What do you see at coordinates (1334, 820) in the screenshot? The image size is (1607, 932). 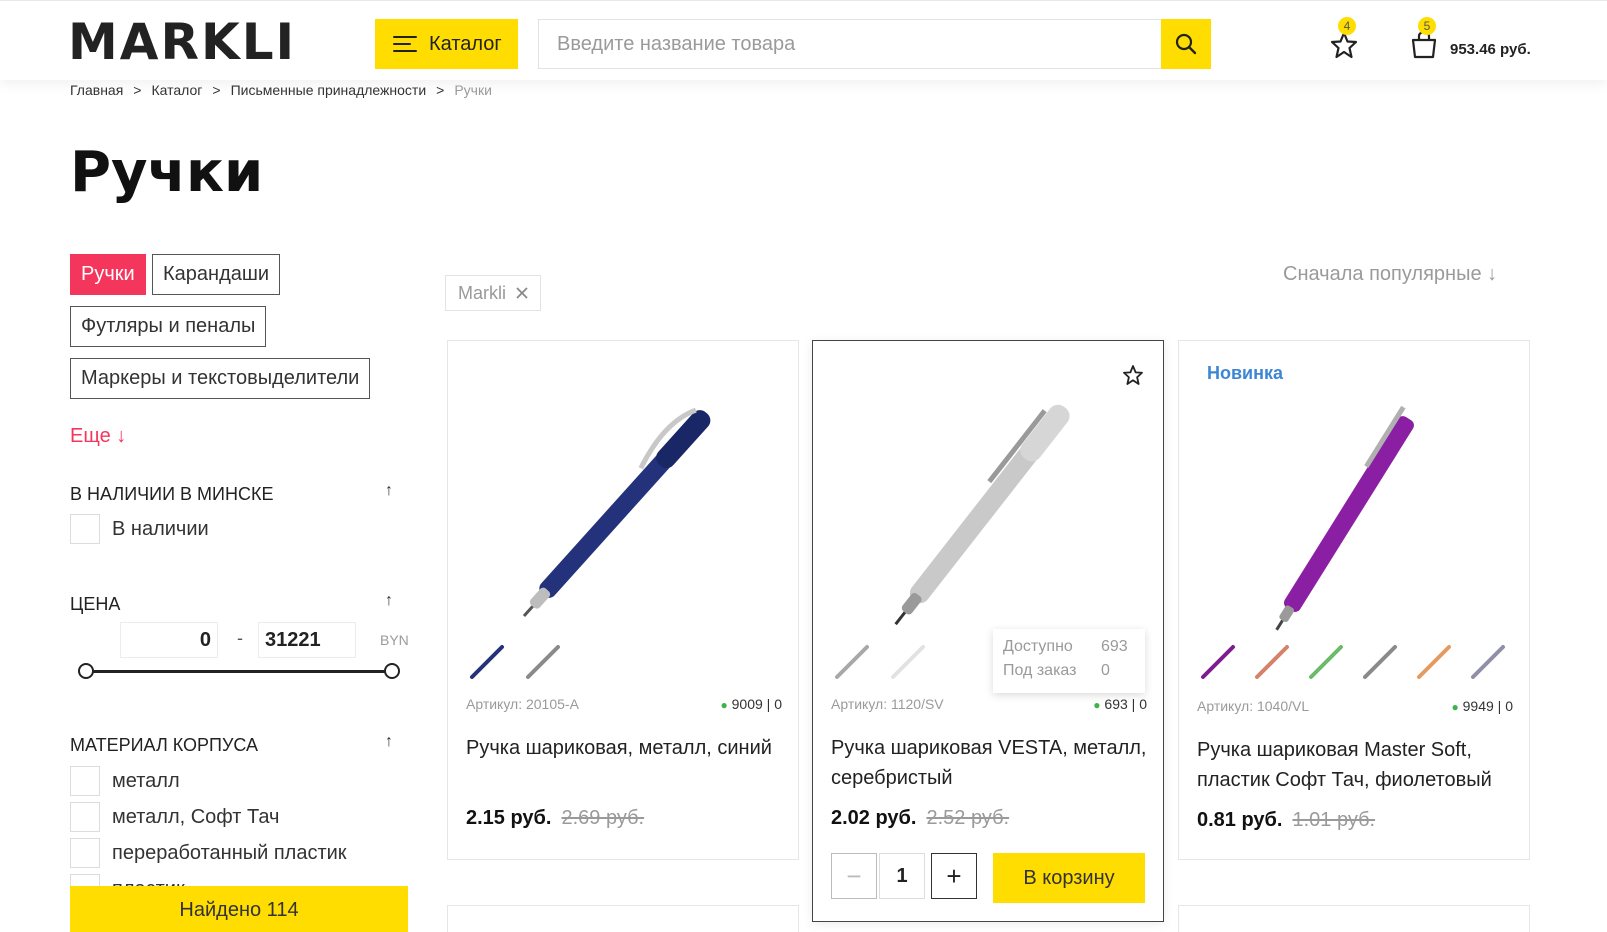 I see `product-old-price: 1.01 руб.` at bounding box center [1334, 820].